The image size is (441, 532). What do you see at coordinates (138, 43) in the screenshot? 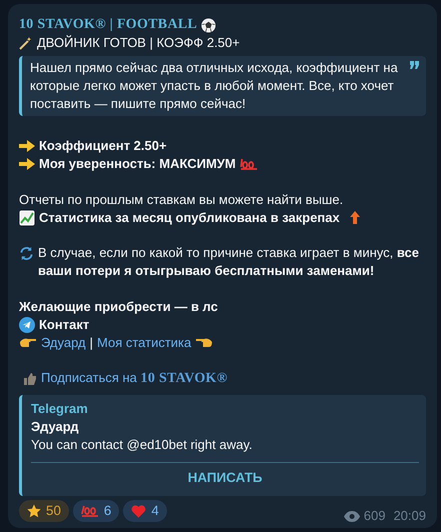
I see `headline: ДВОЙНИК ГОТОВ | КОЭФФ 2.50+` at bounding box center [138, 43].